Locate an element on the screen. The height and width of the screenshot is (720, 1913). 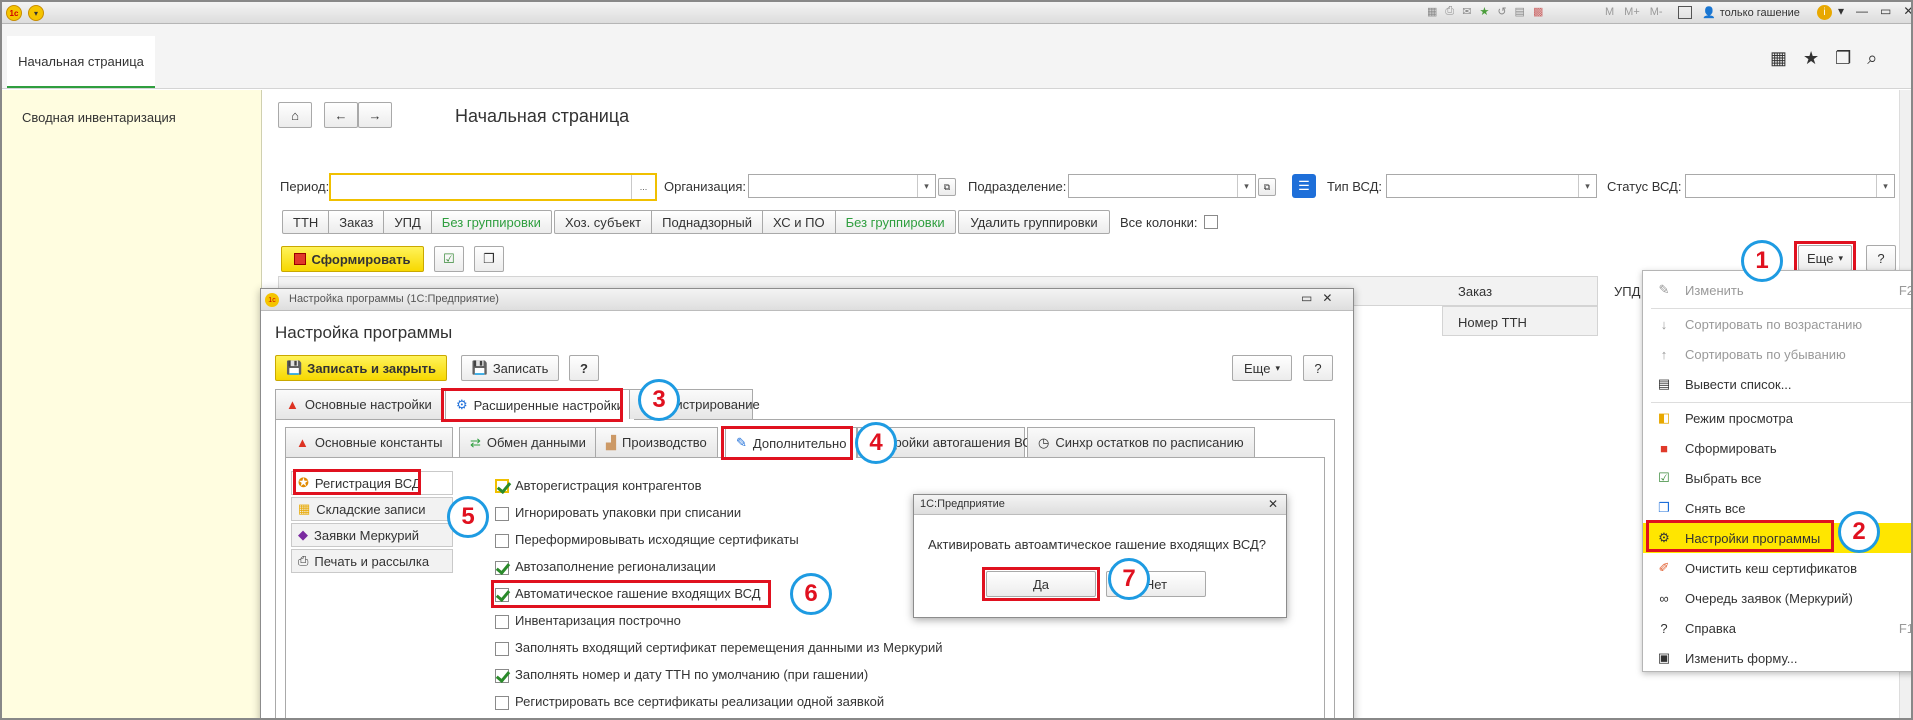
list-view-icon: ☰ is located at coordinates (1304, 186).